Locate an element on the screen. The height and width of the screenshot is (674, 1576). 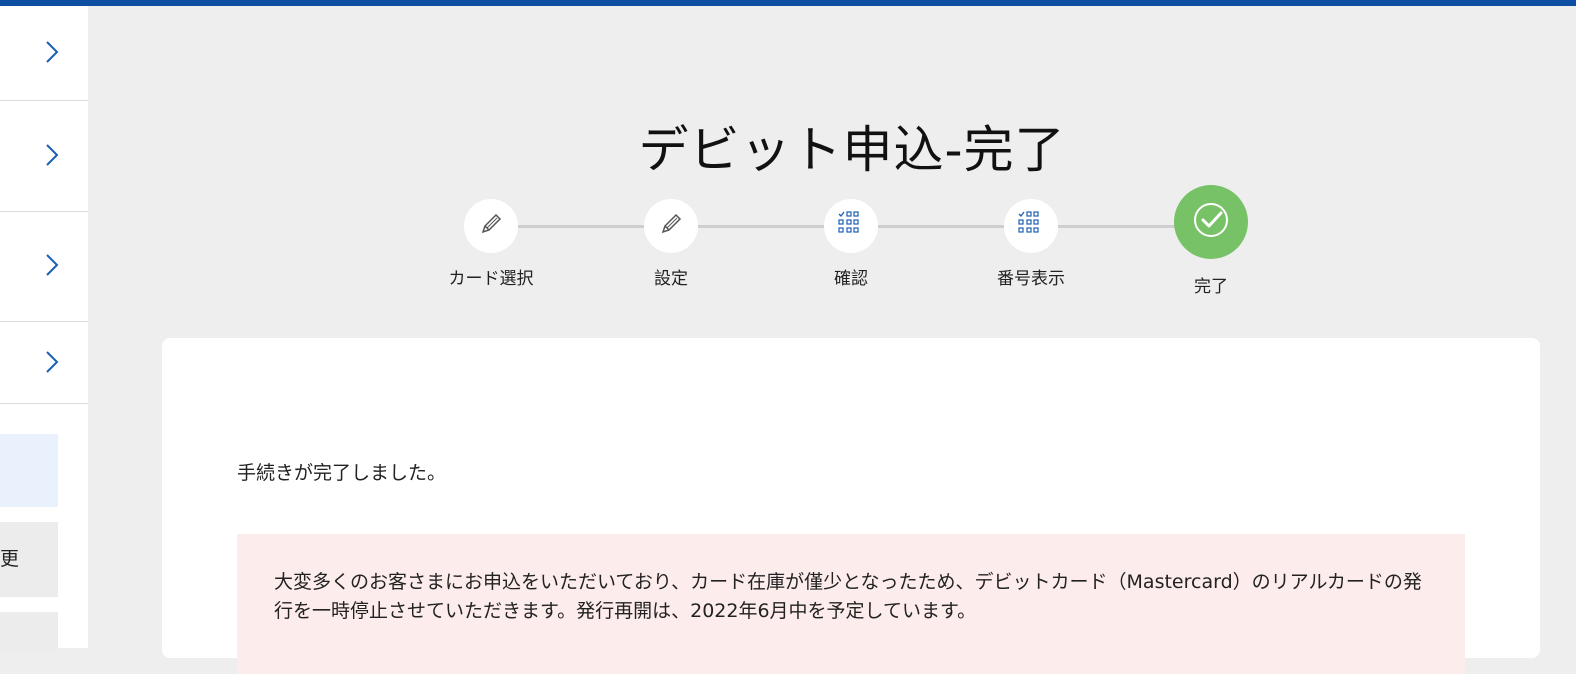
sidebar-menu-item-active is located at coordinates (29, 470).